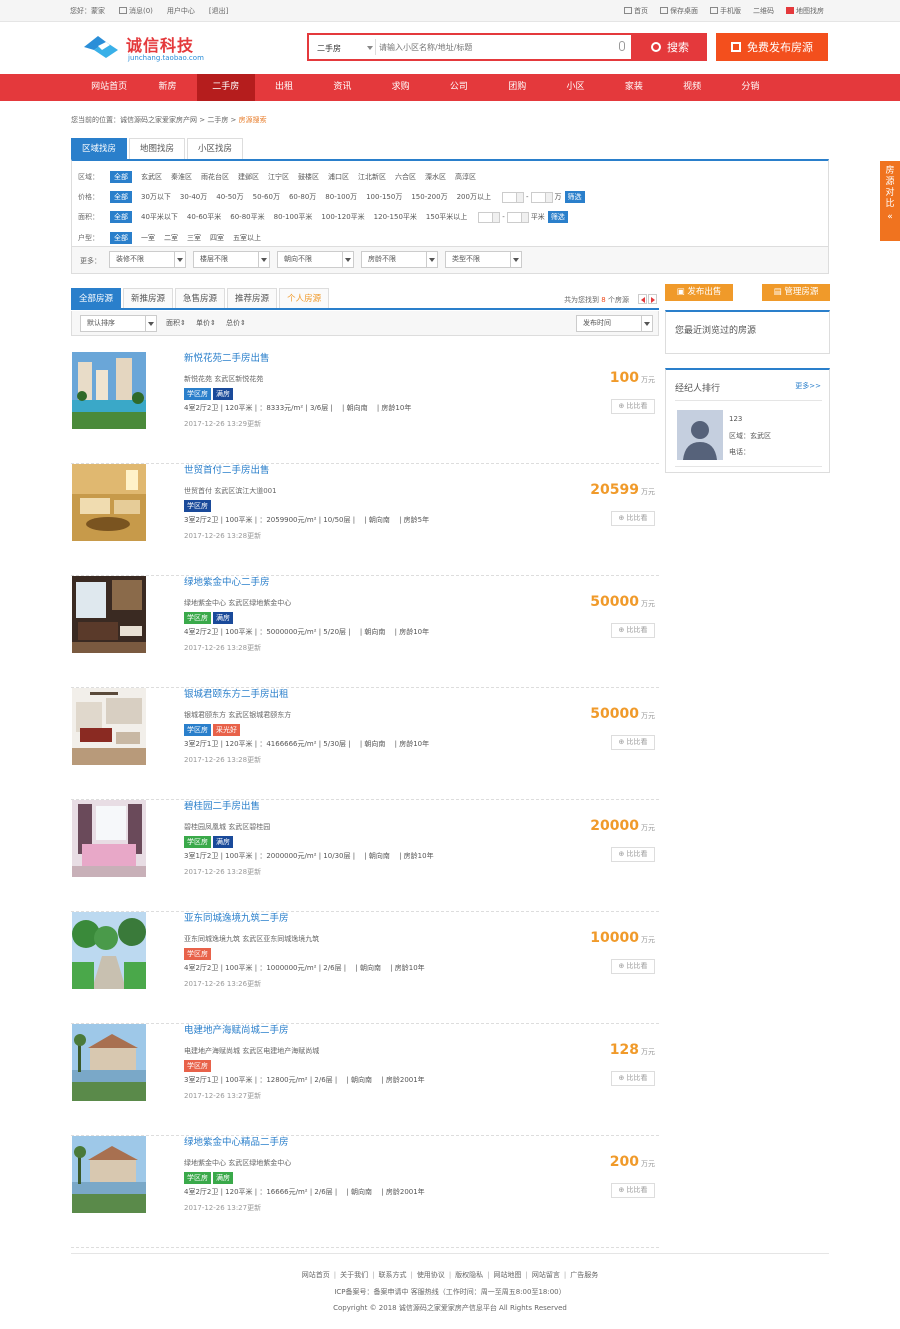  I want to click on footer-link: 网站首页, so click(316, 1275).